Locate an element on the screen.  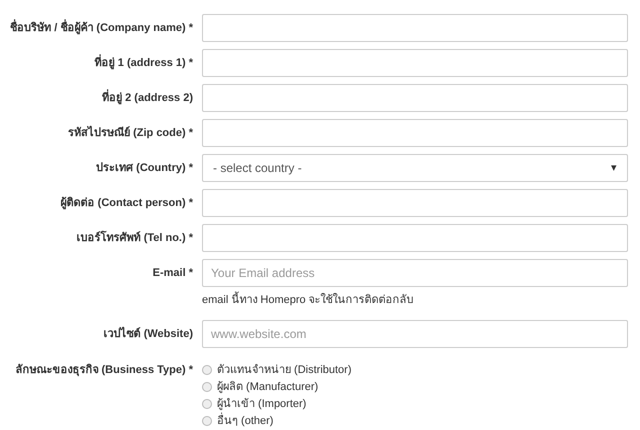
option-label: อื่นๆ (other) is located at coordinates (245, 420).